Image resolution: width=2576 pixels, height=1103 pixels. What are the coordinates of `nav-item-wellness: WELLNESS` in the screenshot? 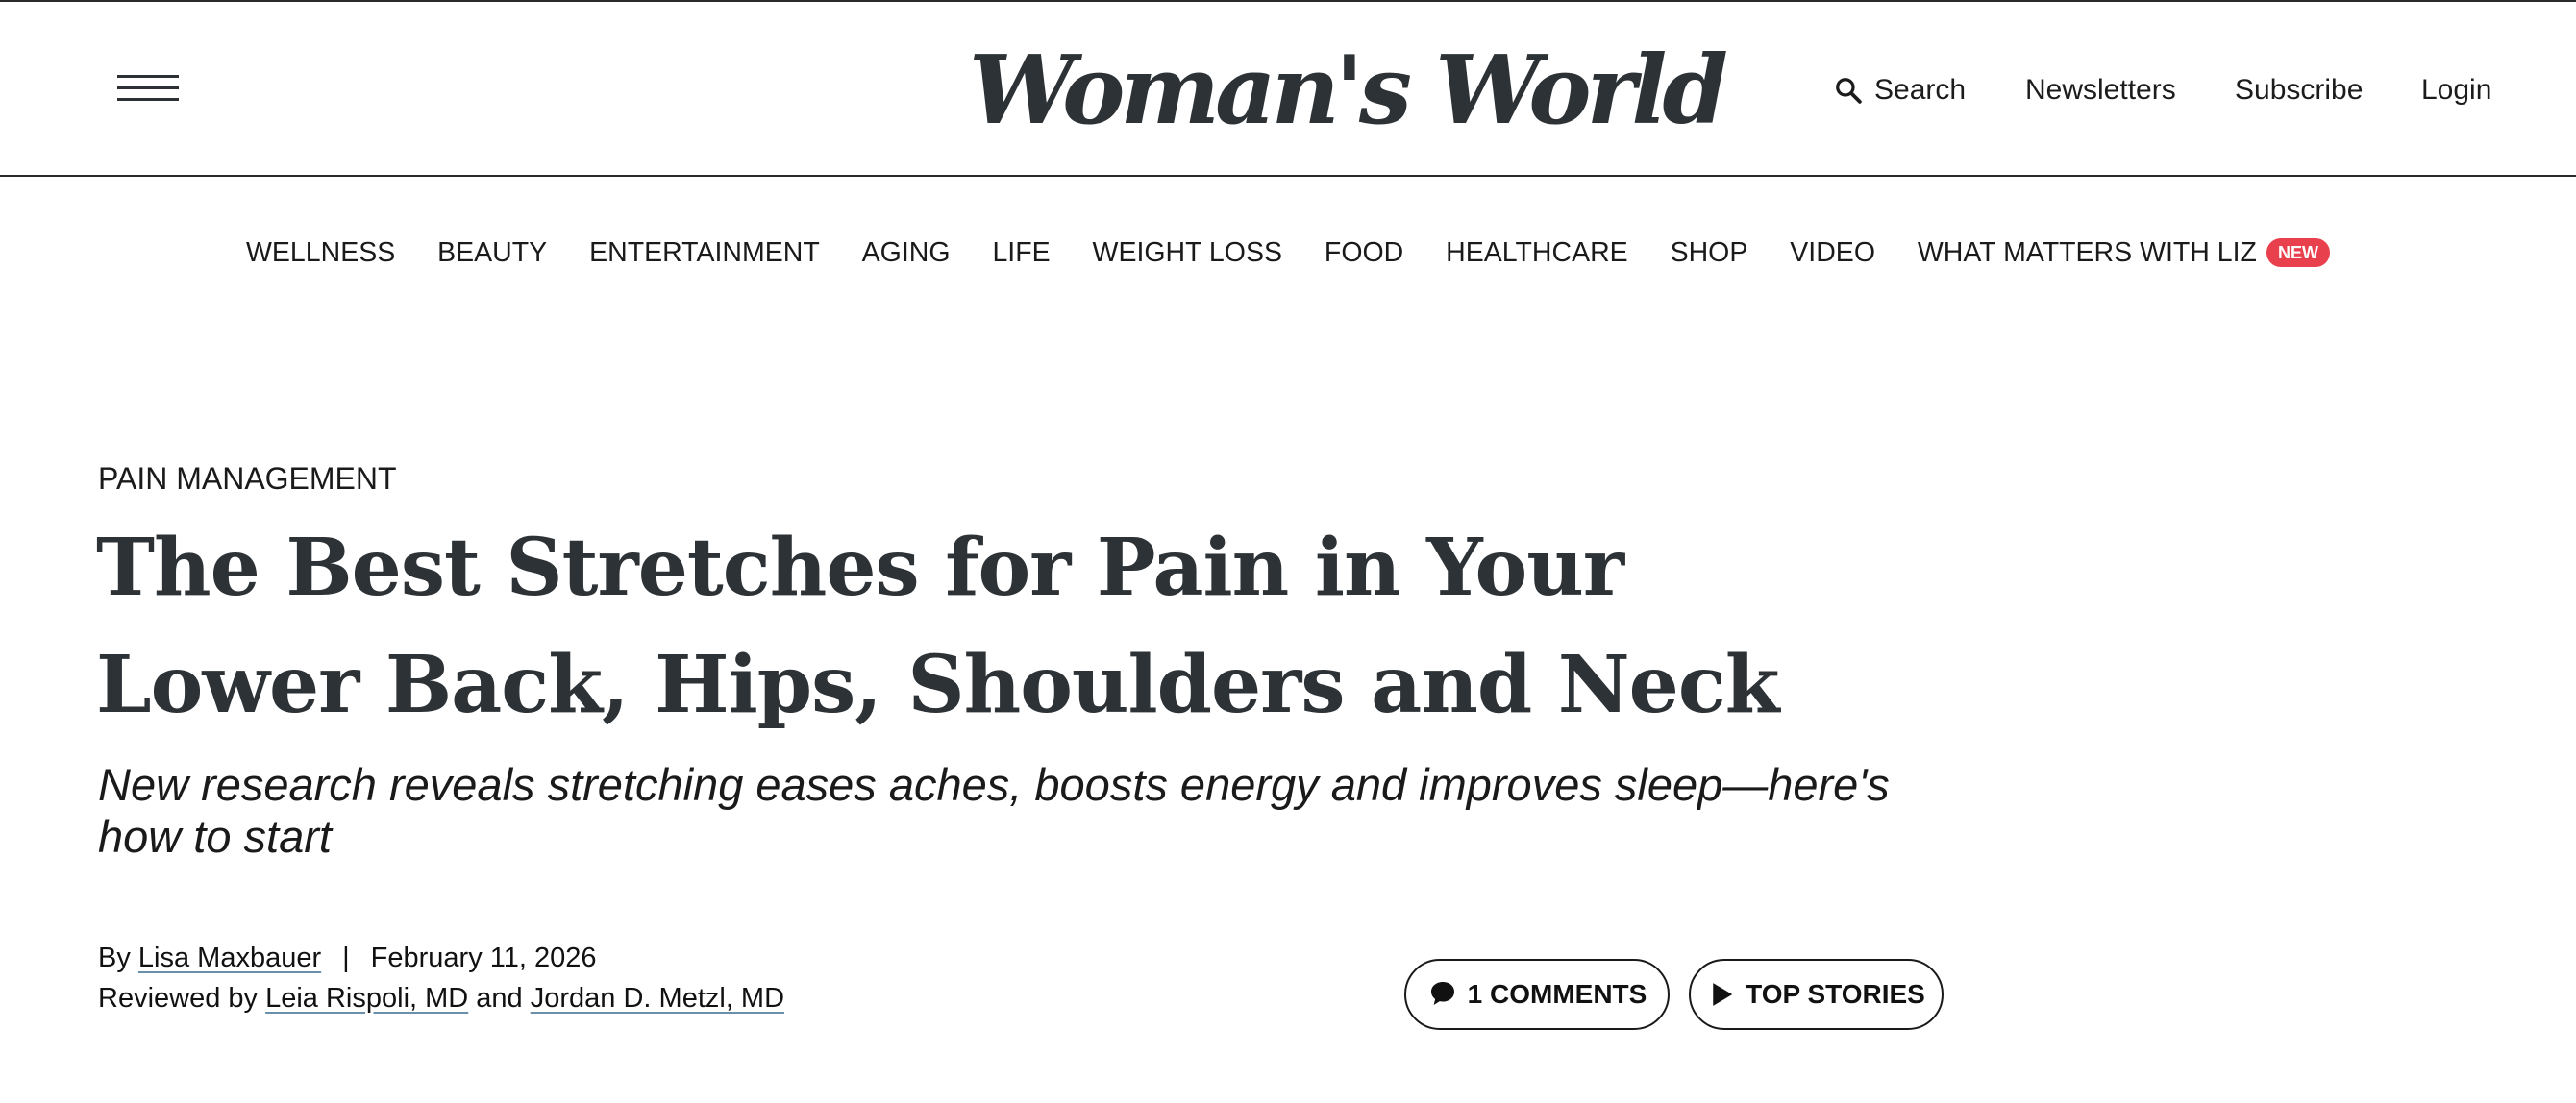 It's located at (320, 253).